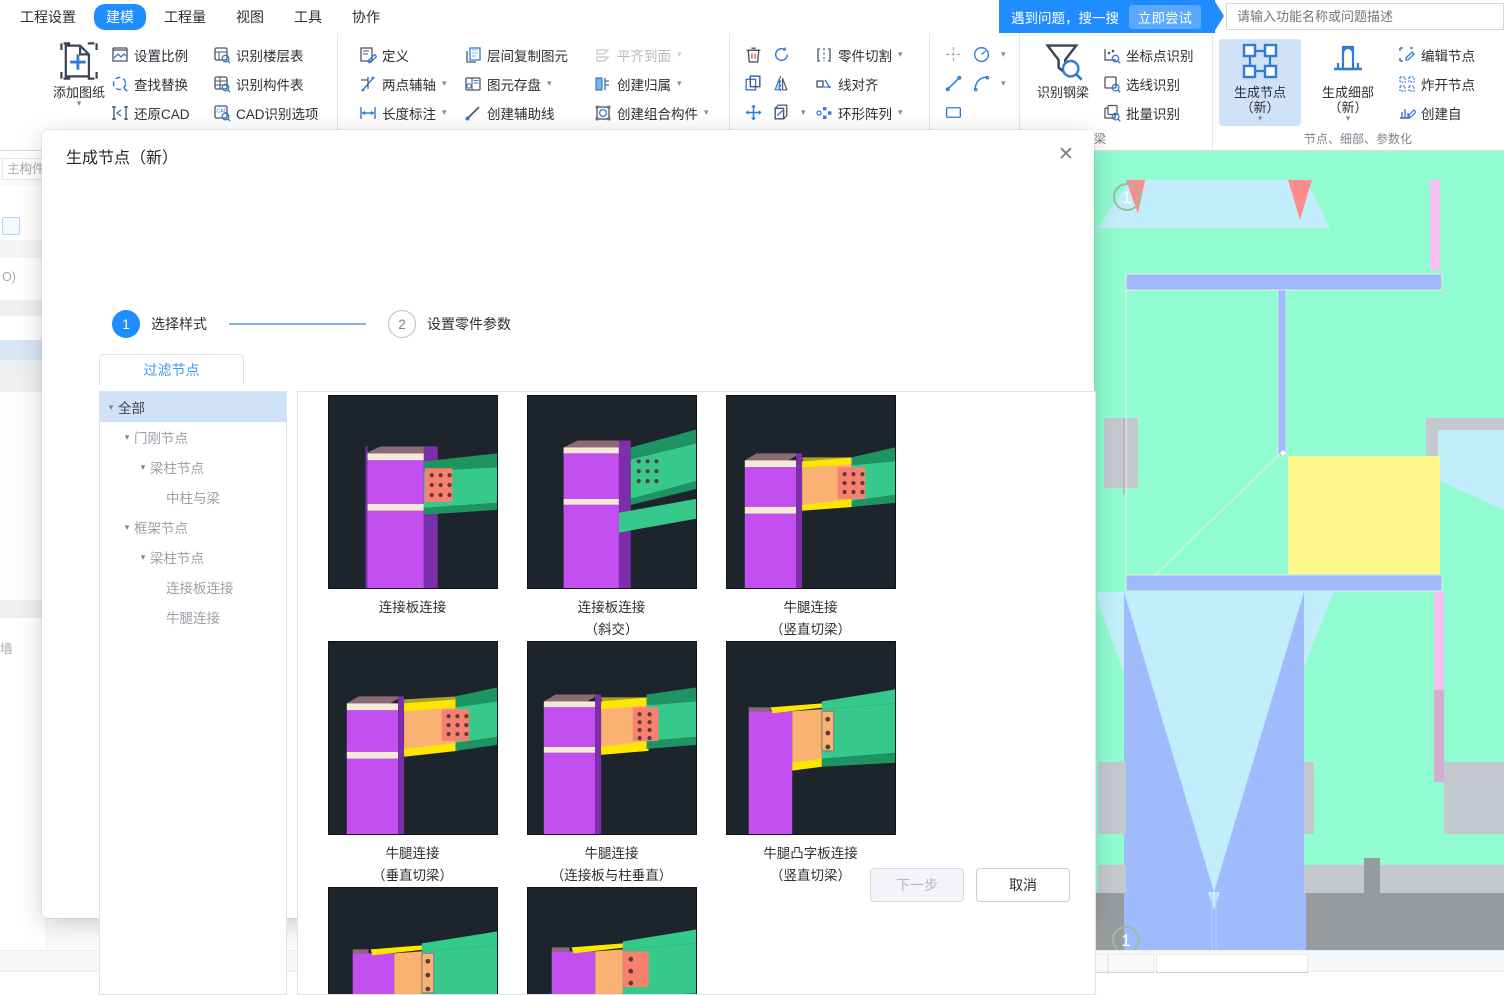 This screenshot has height=995, width=1504. I want to click on ribbon-model-col3: 平齐到面 ▾ 创建归属 ▾, so click(651, 83).